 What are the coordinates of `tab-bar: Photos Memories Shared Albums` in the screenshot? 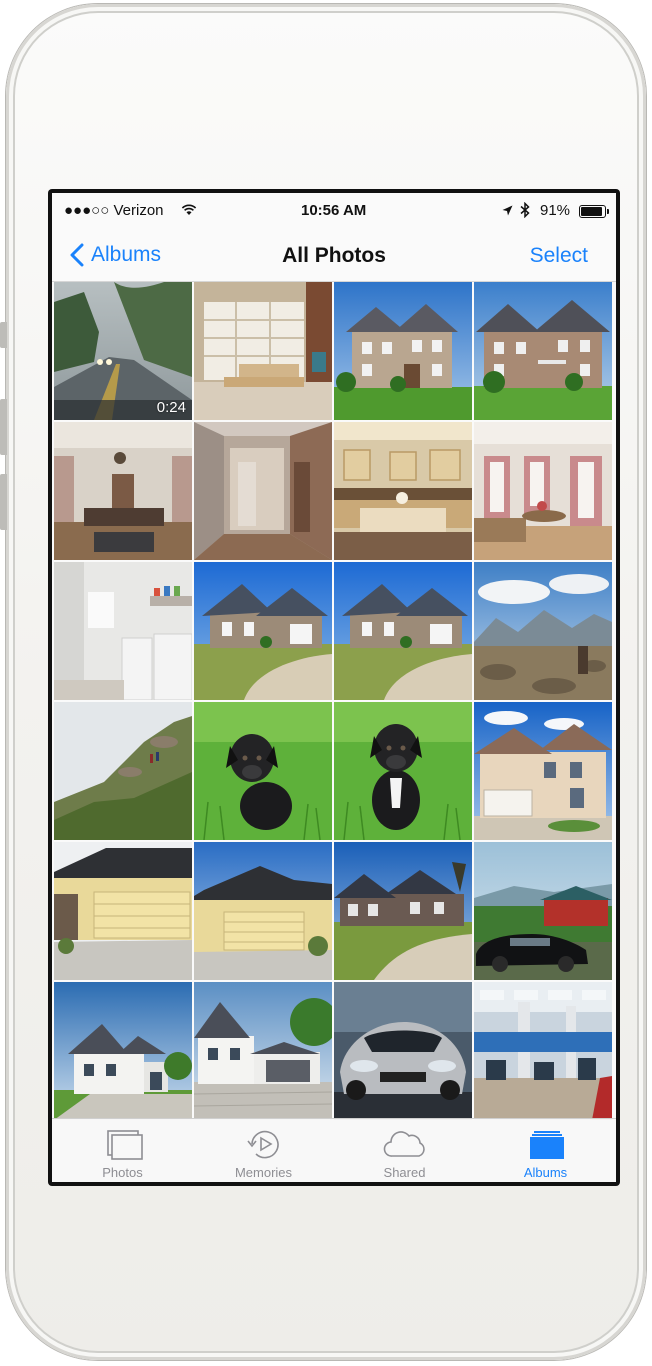 It's located at (334, 1150).